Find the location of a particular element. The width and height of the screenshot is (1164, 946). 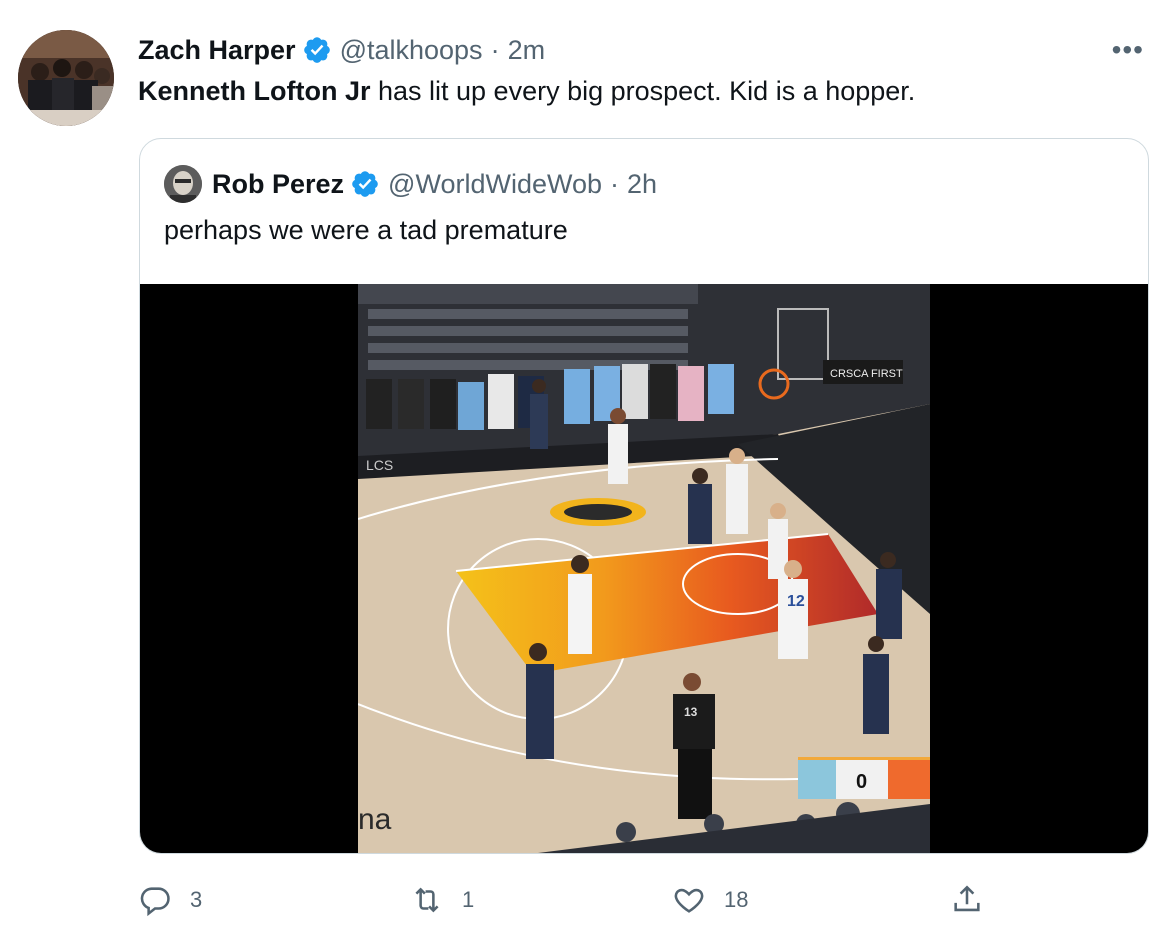

avatar is located at coordinates (66, 78).